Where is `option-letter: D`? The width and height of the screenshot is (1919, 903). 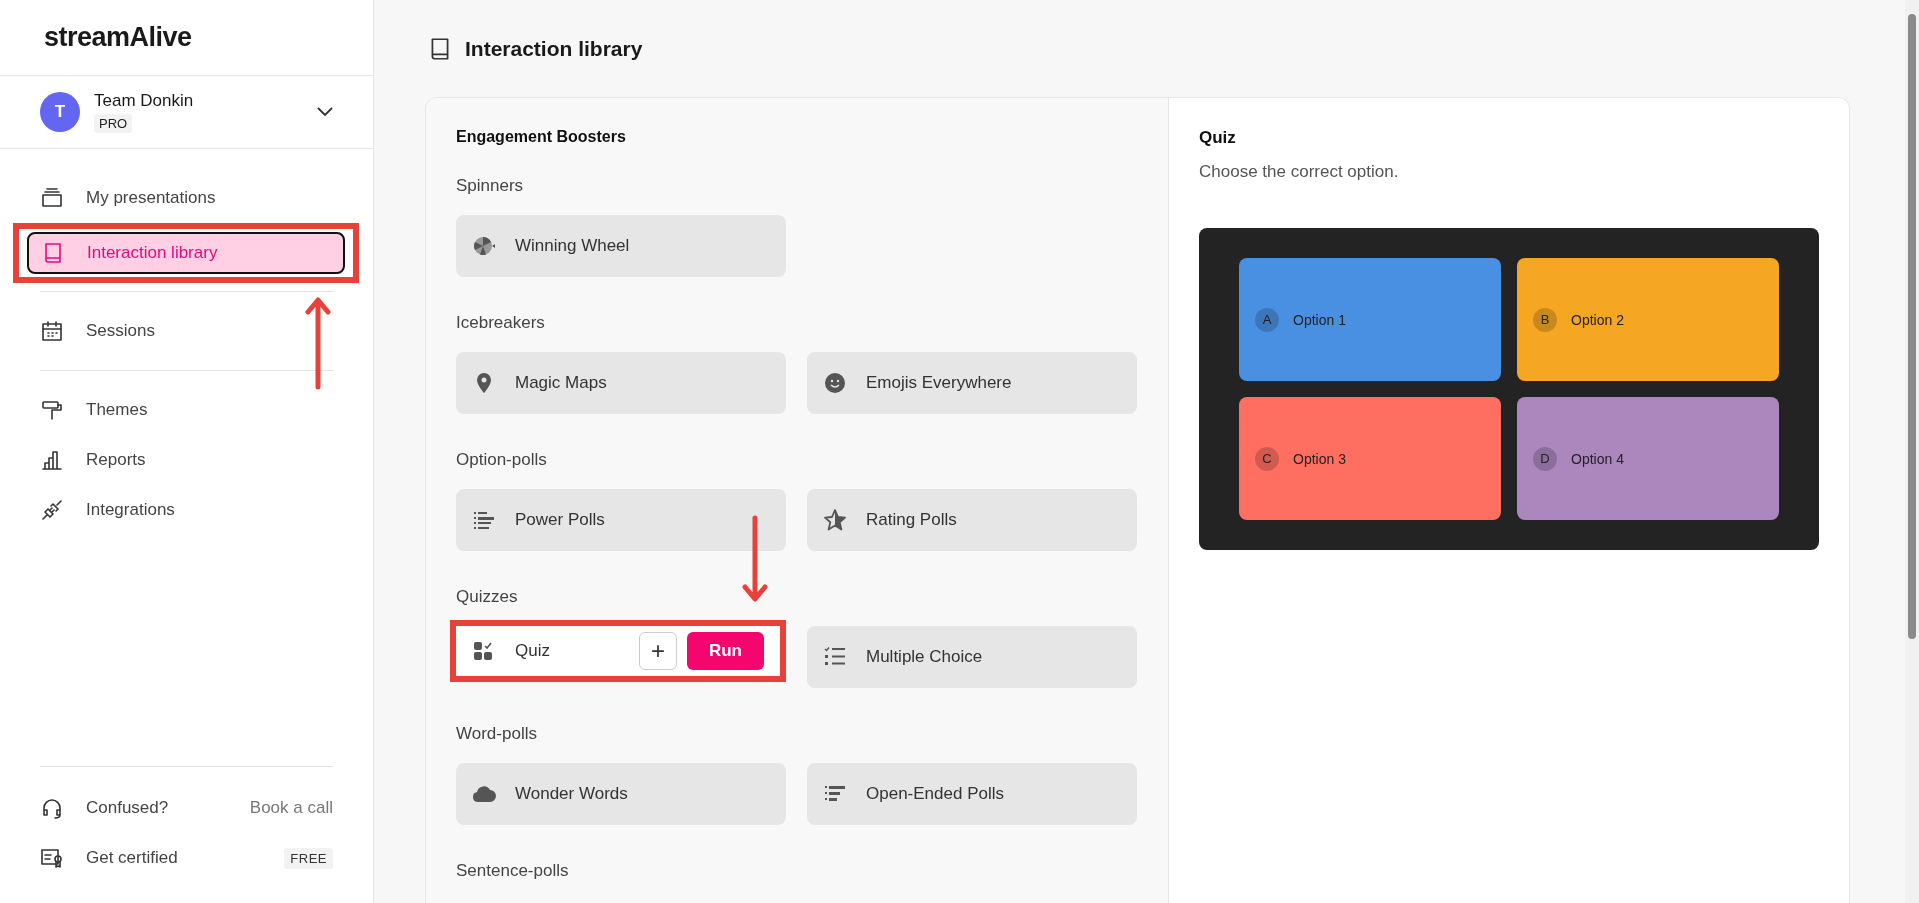
option-letter: D is located at coordinates (1545, 458).